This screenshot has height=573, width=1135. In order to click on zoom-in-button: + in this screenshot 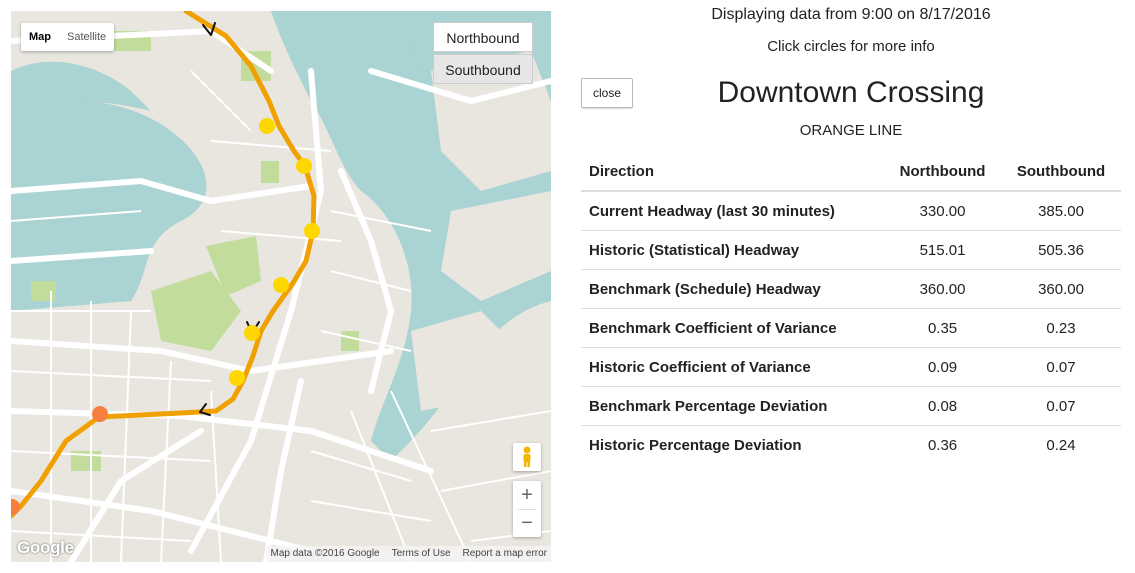, I will do `click(527, 495)`.